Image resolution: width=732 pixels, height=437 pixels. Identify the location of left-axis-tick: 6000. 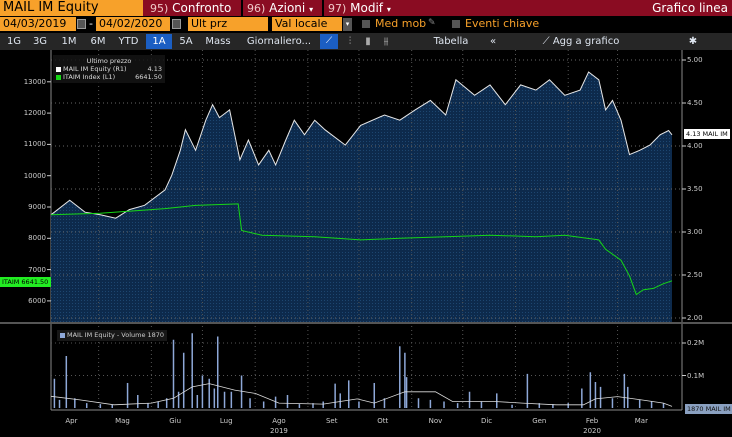
(37, 300).